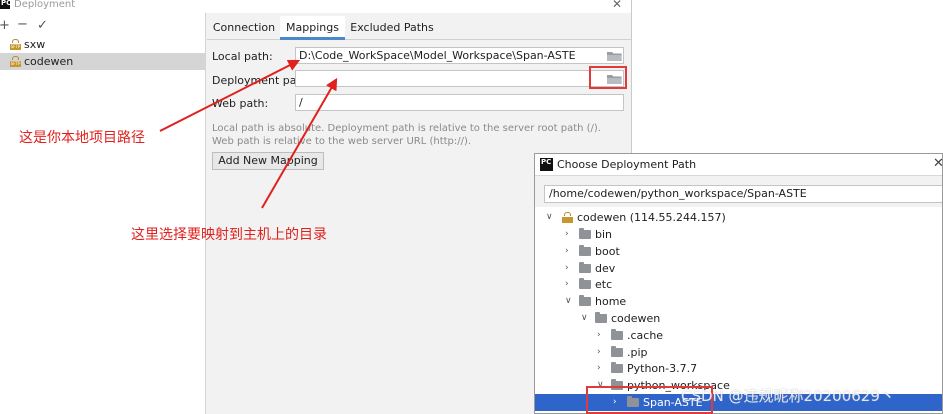 The image size is (943, 414). Describe the element at coordinates (229, 235) in the screenshot. I see `deployment-path-annotation: 这里选择要映射到主机上的目录` at that location.